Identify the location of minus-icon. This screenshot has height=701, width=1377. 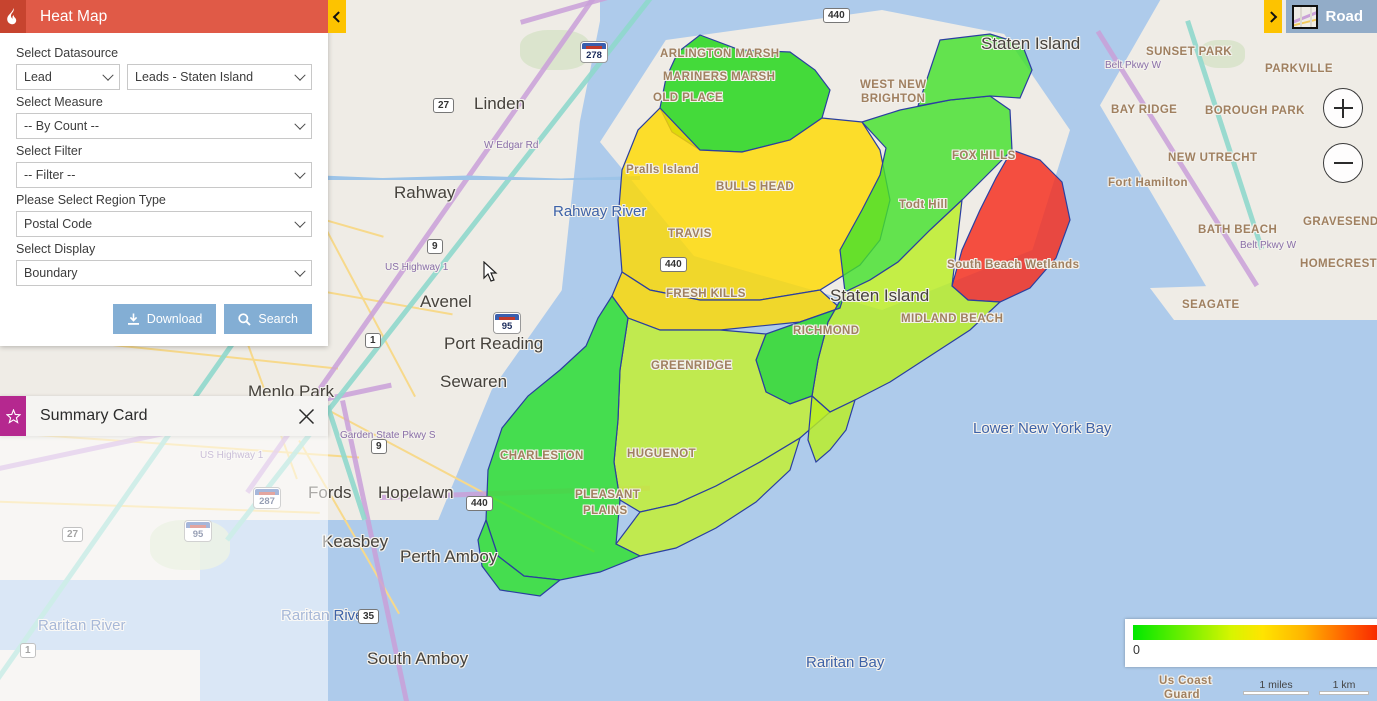
(1343, 163).